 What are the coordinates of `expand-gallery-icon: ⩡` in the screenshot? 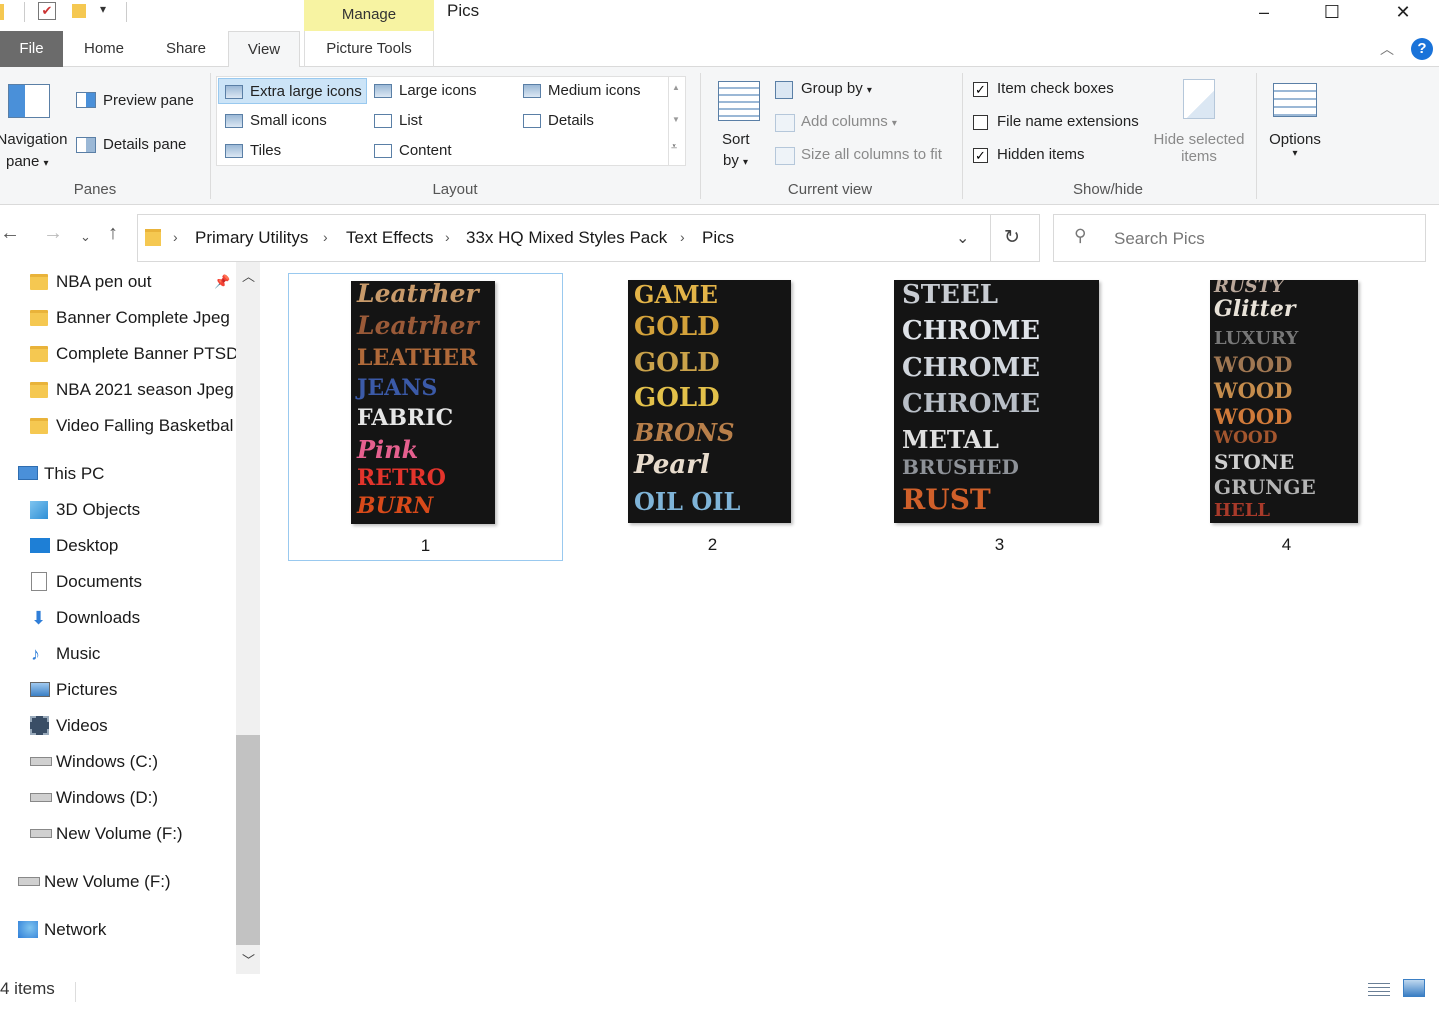 It's located at (674, 147).